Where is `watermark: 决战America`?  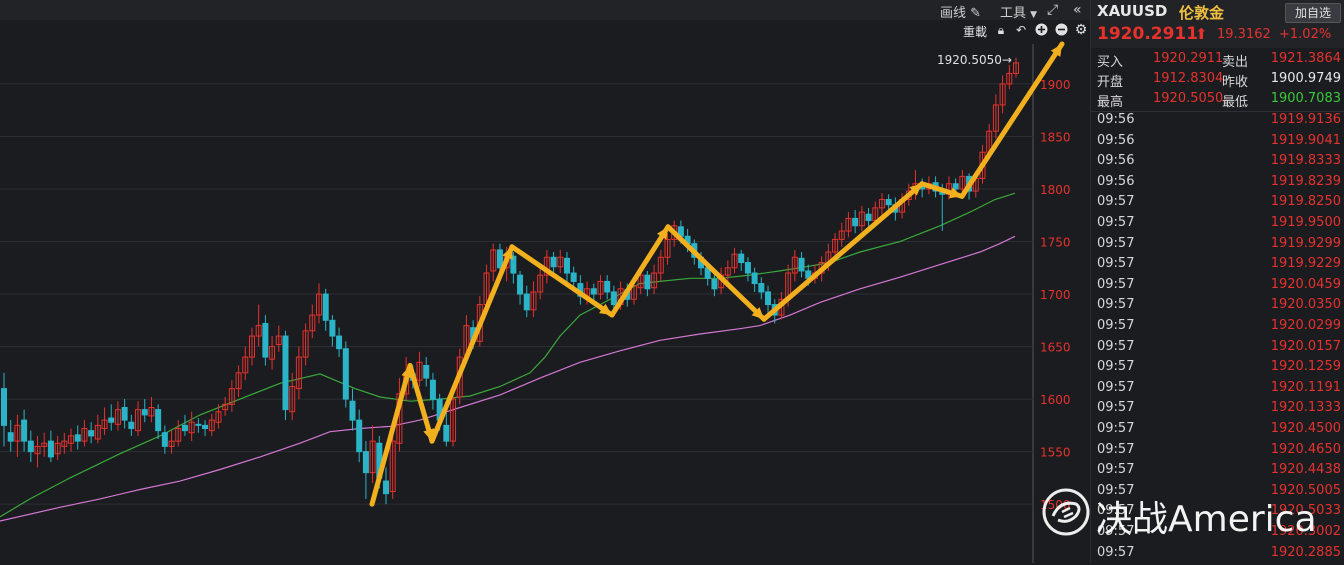
watermark: 决战America is located at coordinates (1190, 512).